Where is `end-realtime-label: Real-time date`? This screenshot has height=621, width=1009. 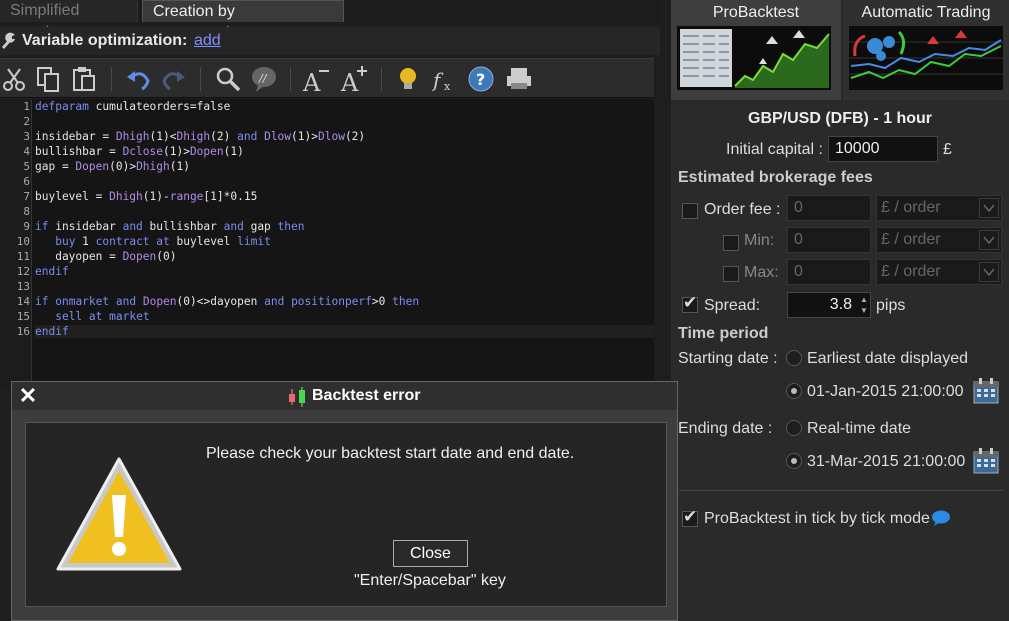
end-realtime-label: Real-time date is located at coordinates (859, 428).